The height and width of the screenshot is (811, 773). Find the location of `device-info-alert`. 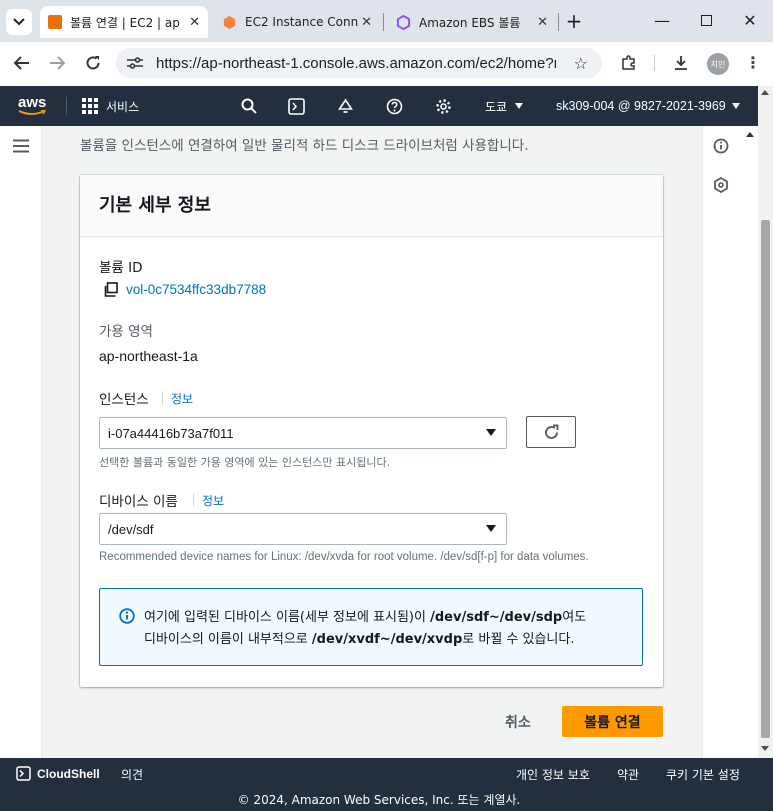

device-info-alert is located at coordinates (371, 627).